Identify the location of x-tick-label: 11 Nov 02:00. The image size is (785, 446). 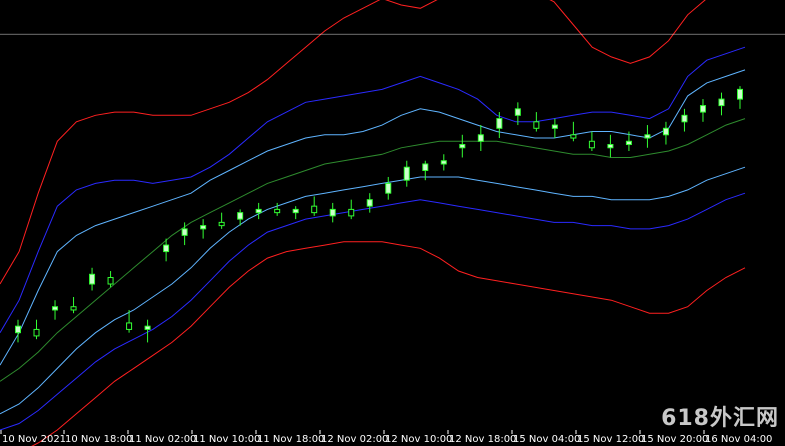
(162, 439).